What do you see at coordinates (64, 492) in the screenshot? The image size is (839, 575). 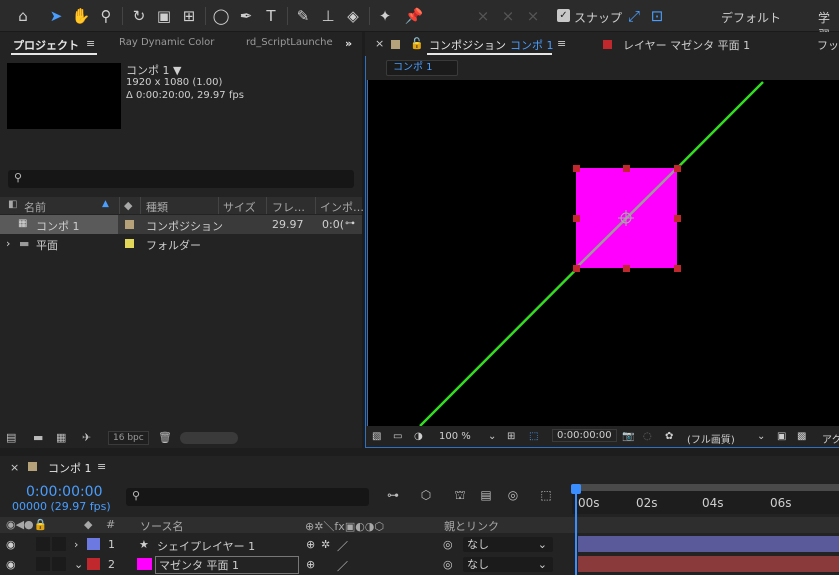 I see `current-time-display: 0:00:00:00` at bounding box center [64, 492].